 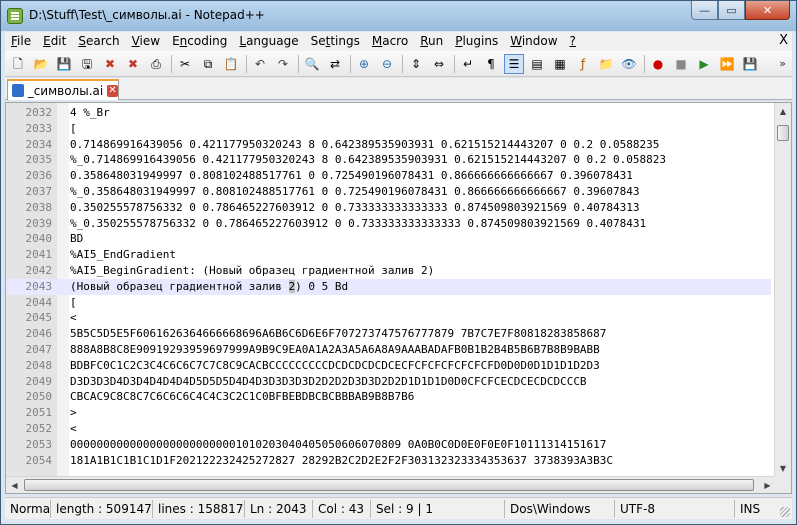 I want to click on tab-close-icon: ✕, so click(x=112, y=90).